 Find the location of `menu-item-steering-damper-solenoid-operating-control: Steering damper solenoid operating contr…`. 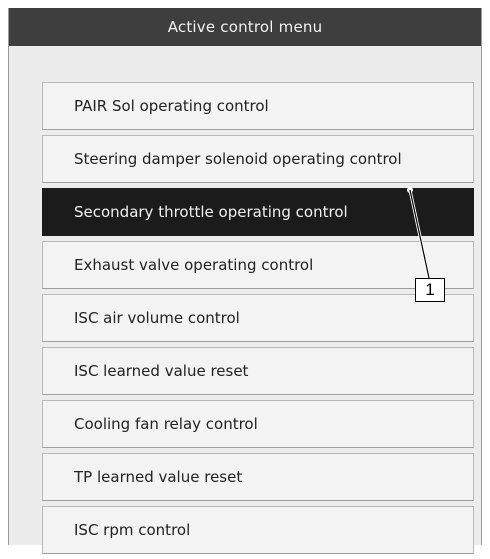

menu-item-steering-damper-solenoid-operating-control: Steering damper solenoid operating contr… is located at coordinates (258, 159).